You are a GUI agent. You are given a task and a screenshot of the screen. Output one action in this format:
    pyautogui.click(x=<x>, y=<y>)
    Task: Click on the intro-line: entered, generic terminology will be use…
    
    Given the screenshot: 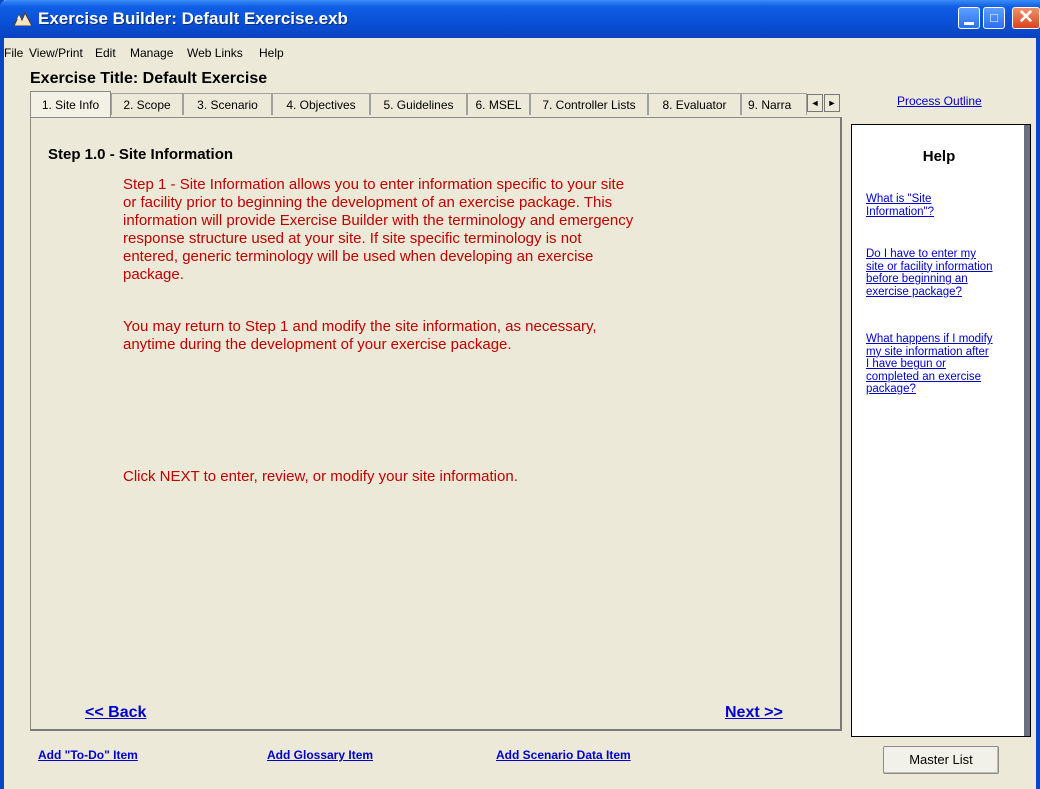 What is the action you would take?
    pyautogui.click(x=358, y=256)
    